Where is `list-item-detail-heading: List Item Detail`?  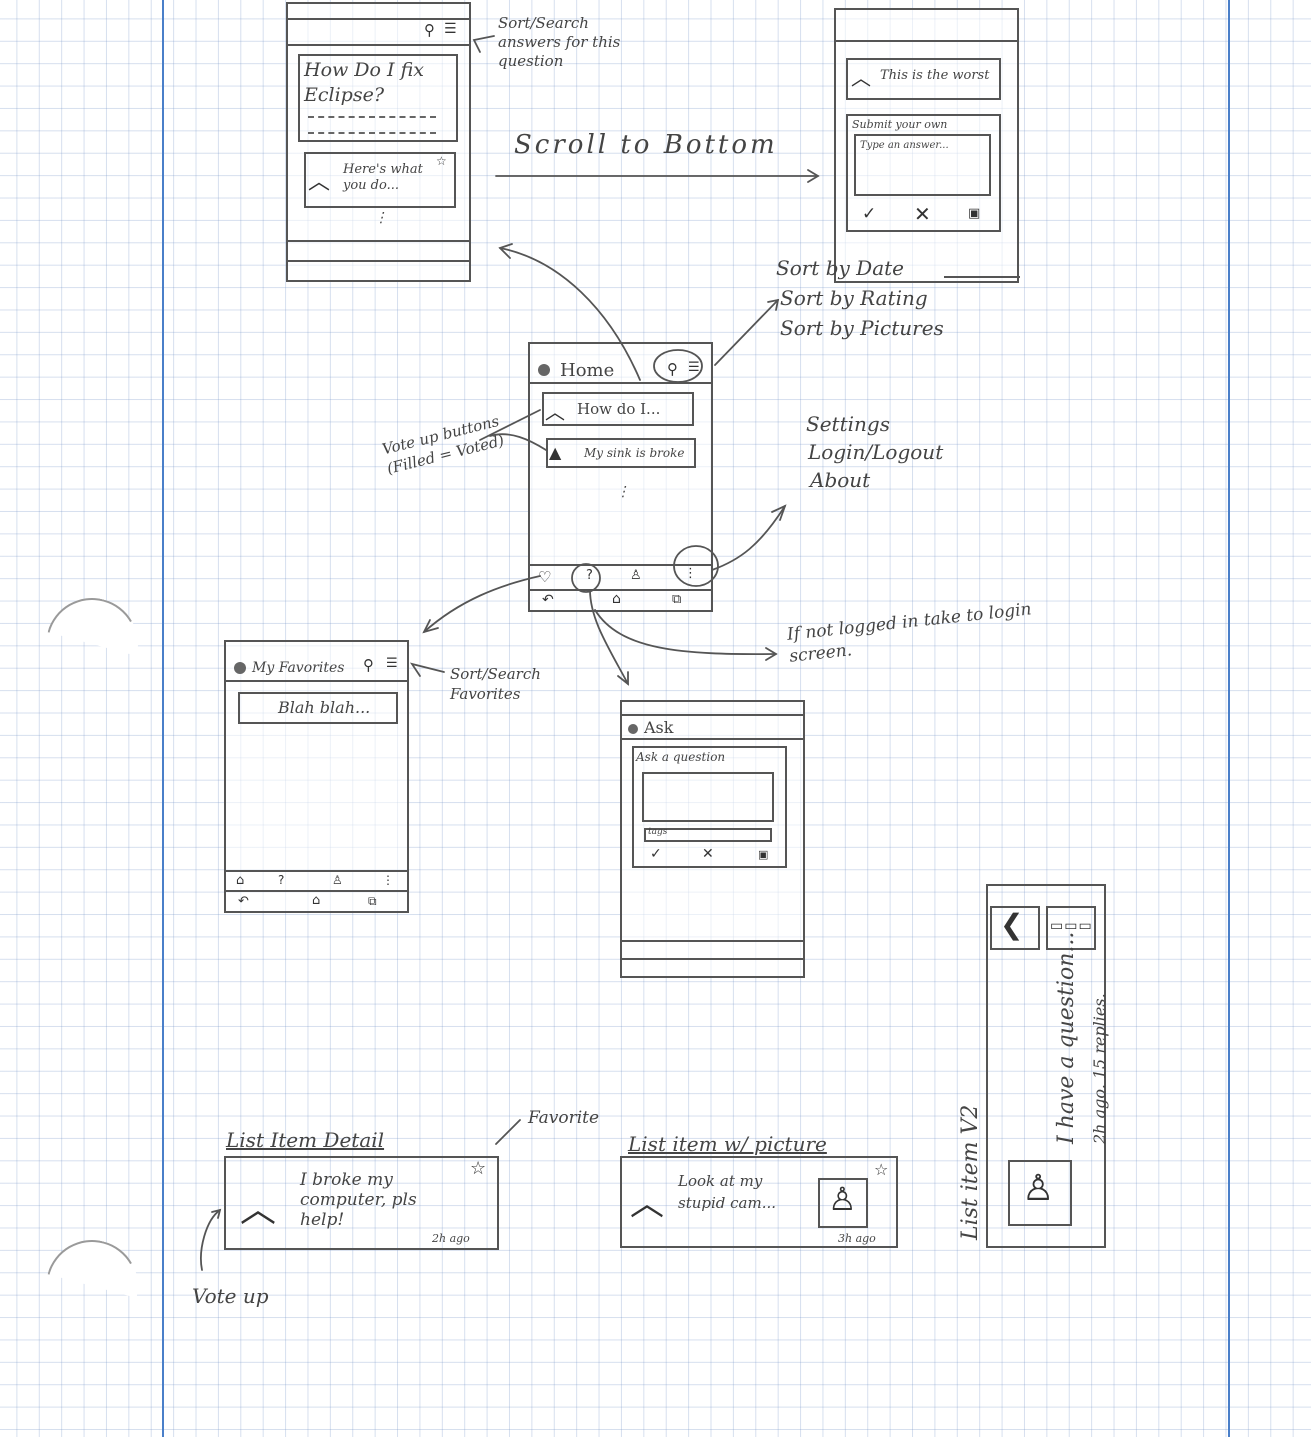 list-item-detail-heading: List Item Detail is located at coordinates (305, 1140).